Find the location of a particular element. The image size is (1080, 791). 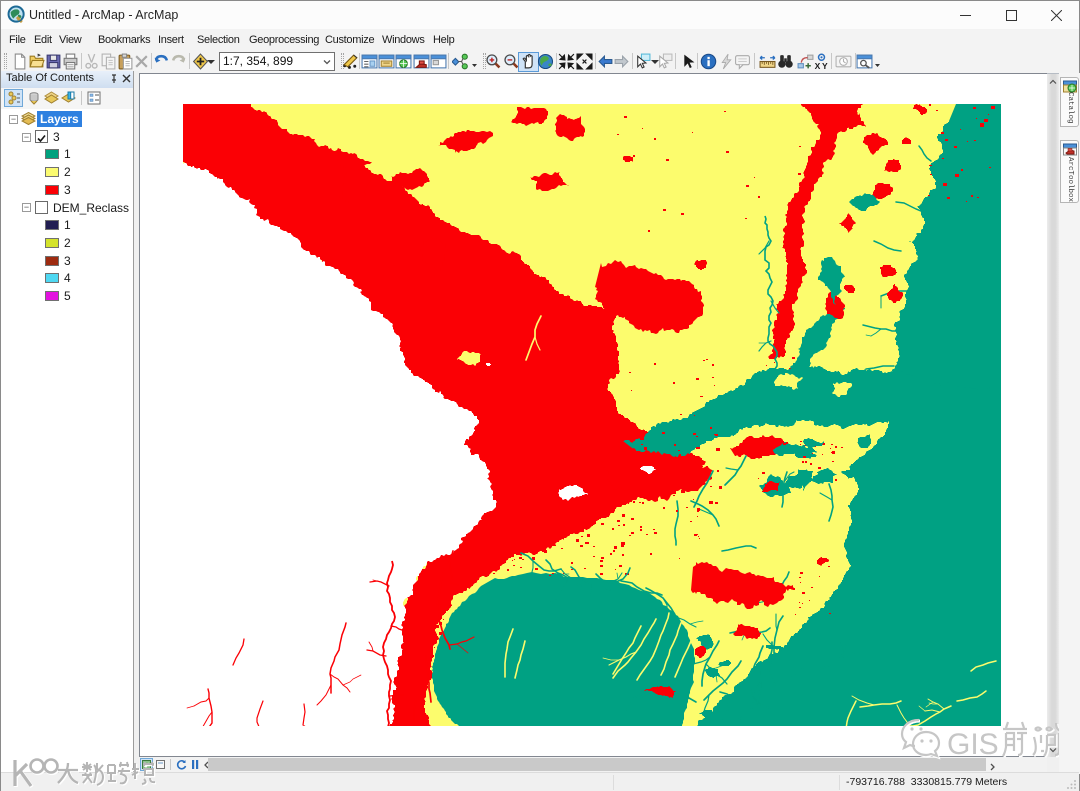

svg-text: Y is located at coordinates (825, 65).